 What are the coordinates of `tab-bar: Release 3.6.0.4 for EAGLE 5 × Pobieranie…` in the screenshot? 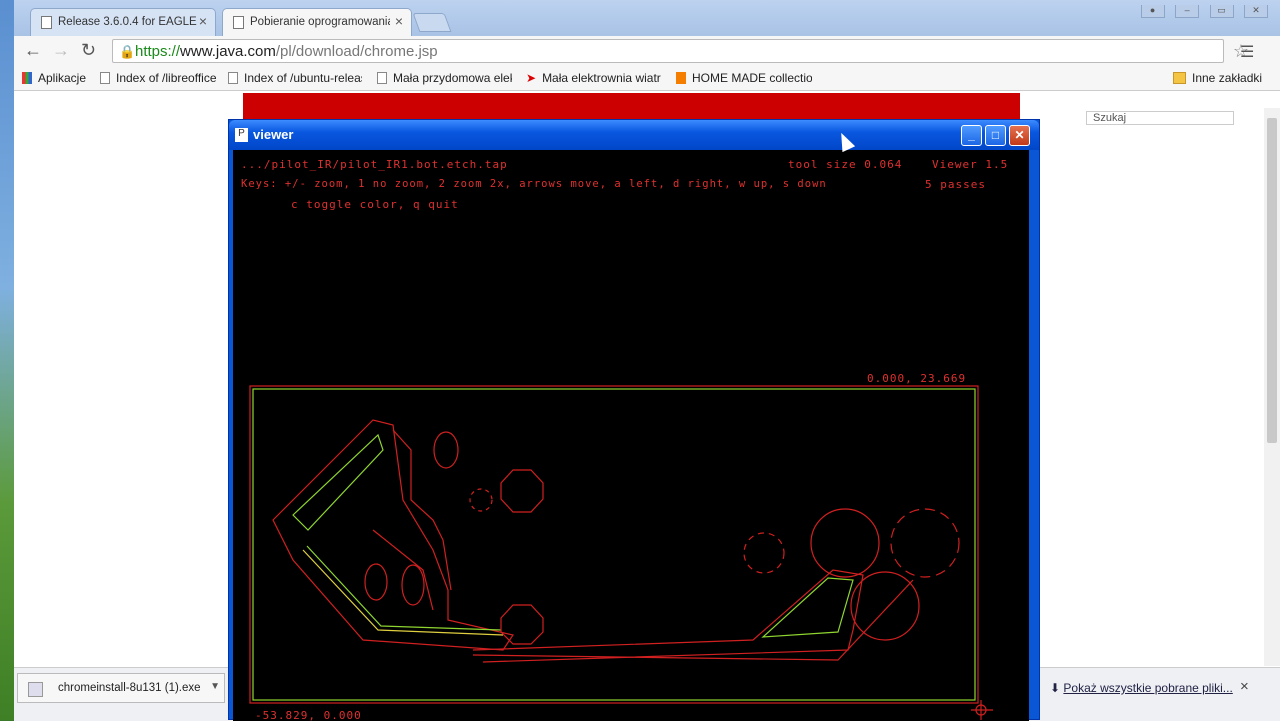 It's located at (647, 18).